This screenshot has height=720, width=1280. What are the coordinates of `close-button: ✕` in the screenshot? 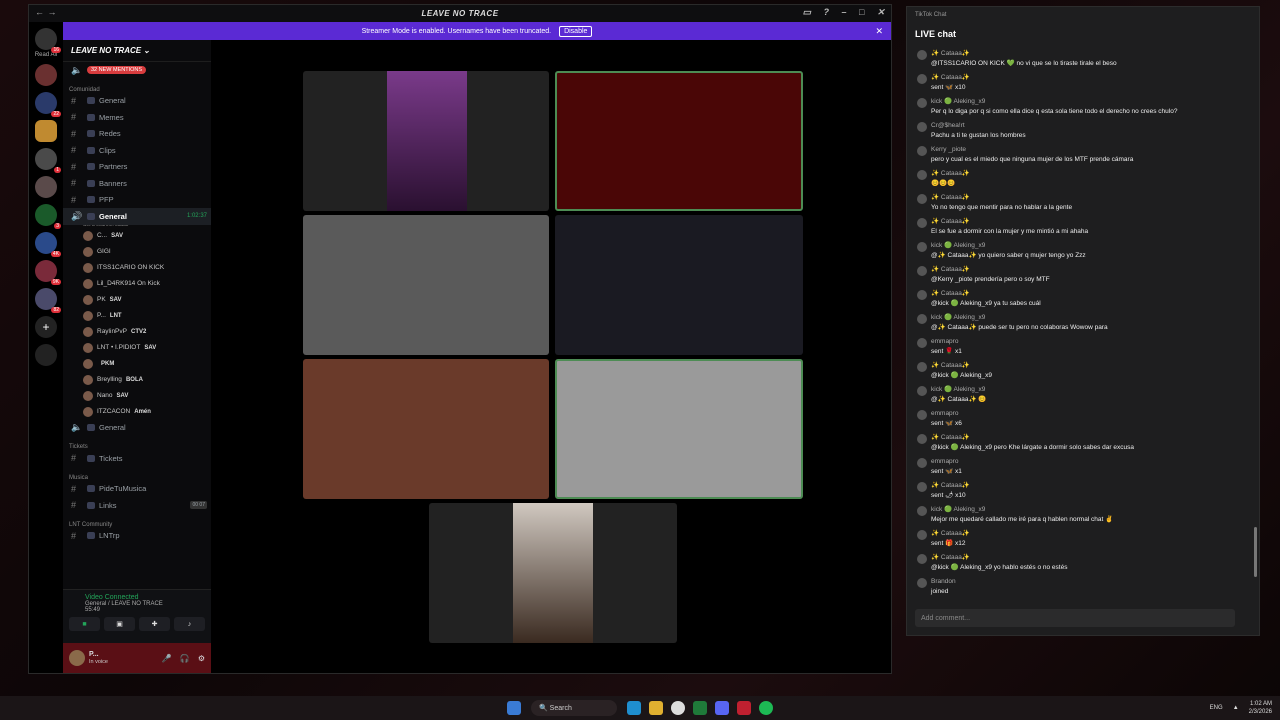 It's located at (881, 12).